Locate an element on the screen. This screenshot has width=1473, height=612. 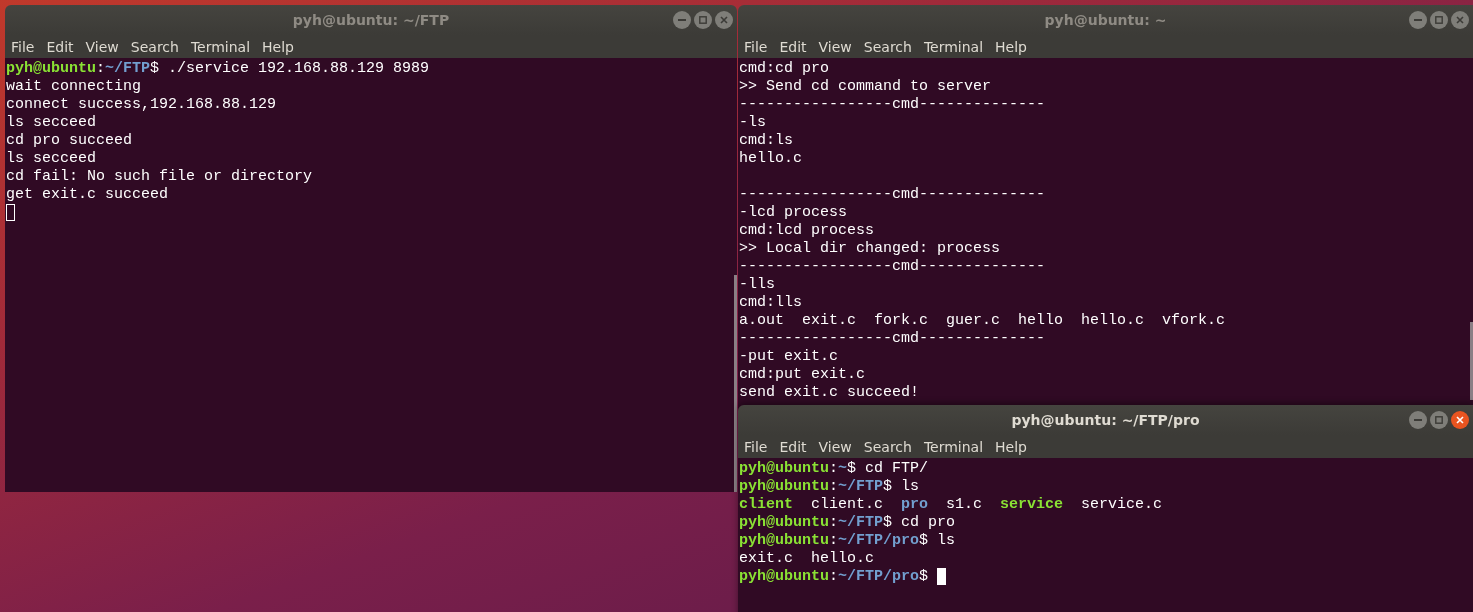
terminal-text: get exit.c succeed is located at coordinates (87, 194).